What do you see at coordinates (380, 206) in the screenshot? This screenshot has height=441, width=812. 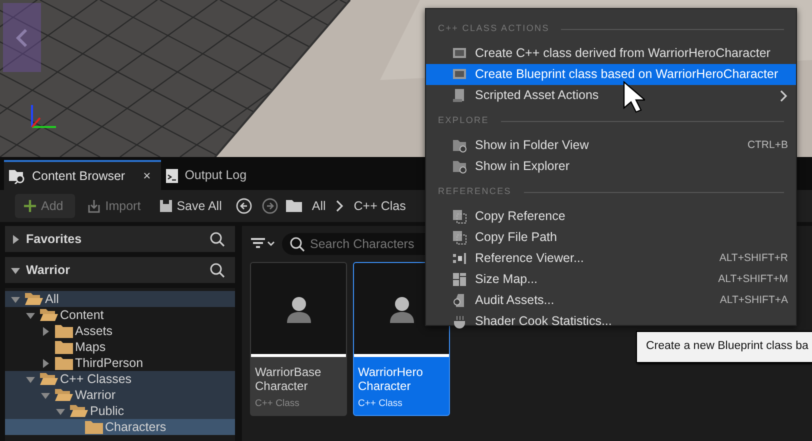 I see `breadcrumb-link: C++ Clas` at bounding box center [380, 206].